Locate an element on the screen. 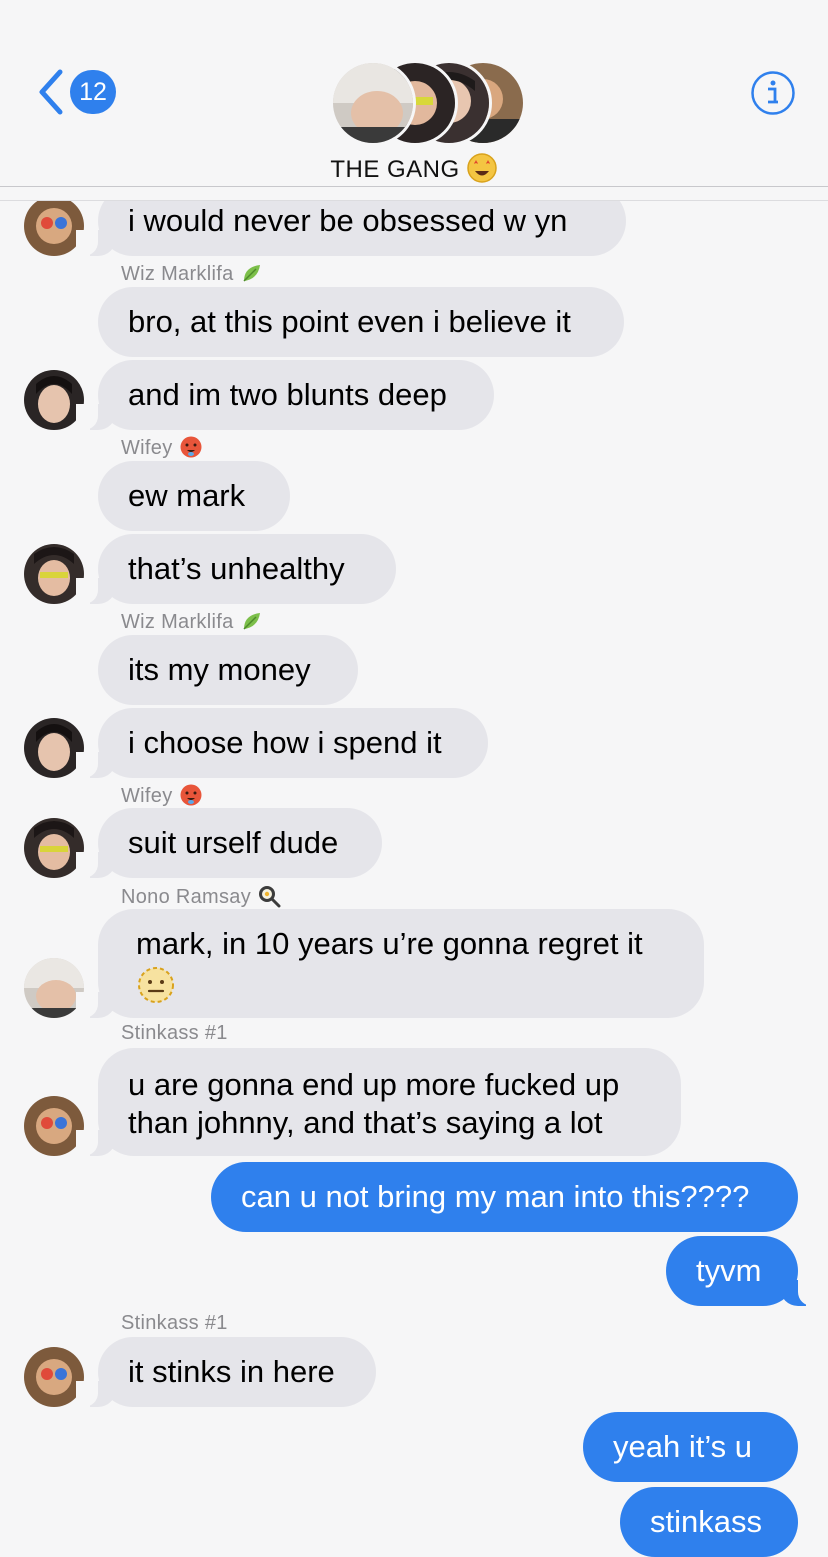 The image size is (828, 1557). message-bubble: i choose how i spend it is located at coordinates (282, 743).